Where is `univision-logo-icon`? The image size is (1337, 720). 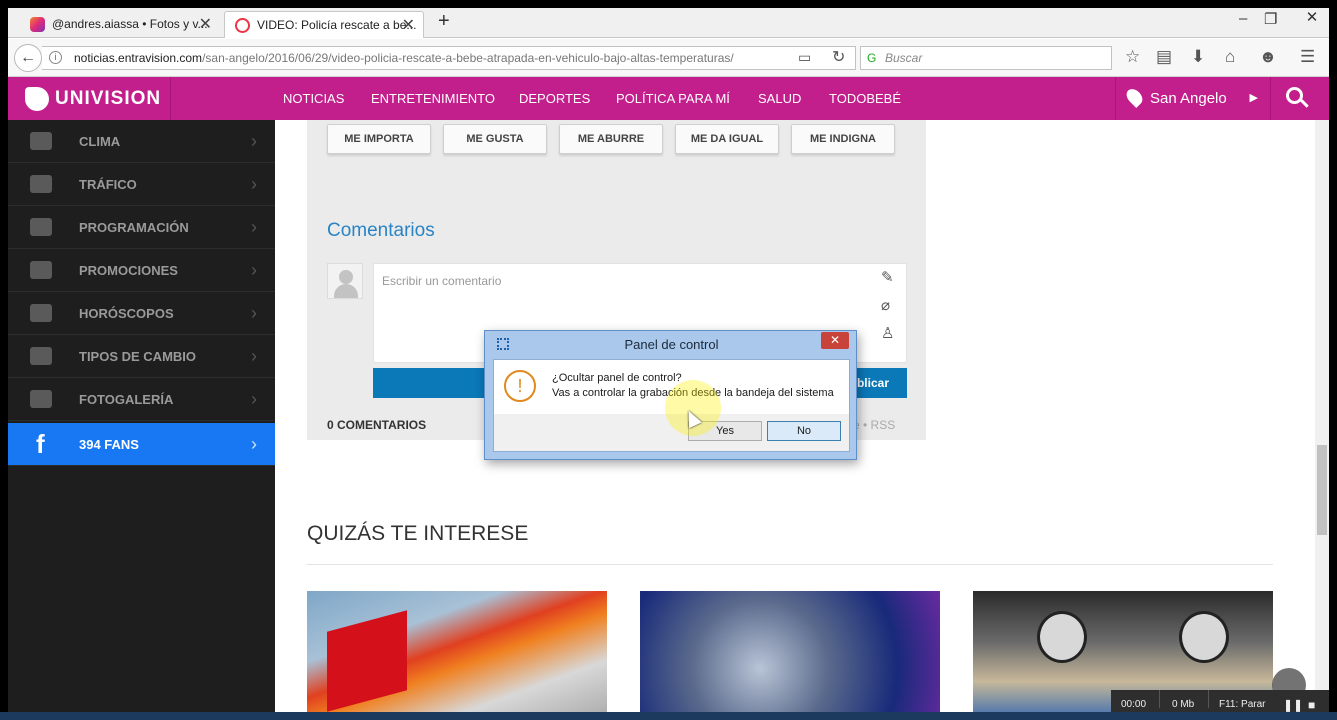 univision-logo-icon is located at coordinates (37, 99).